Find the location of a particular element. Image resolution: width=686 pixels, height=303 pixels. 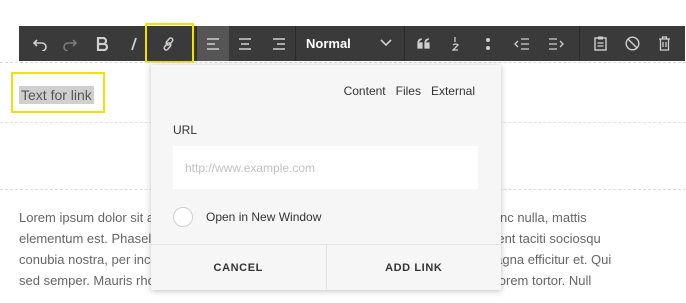

bullet-list-button is located at coordinates (488, 43).